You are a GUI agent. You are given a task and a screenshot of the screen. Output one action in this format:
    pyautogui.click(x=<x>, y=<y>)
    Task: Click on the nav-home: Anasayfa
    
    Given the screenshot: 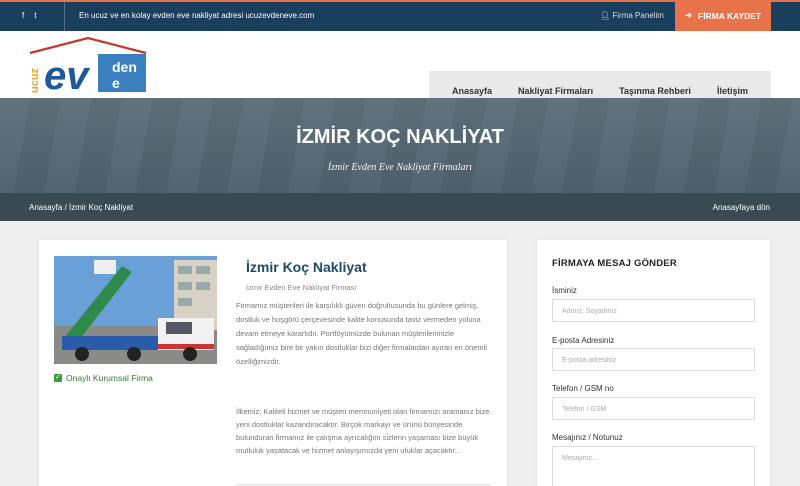 What is the action you would take?
    pyautogui.click(x=472, y=91)
    